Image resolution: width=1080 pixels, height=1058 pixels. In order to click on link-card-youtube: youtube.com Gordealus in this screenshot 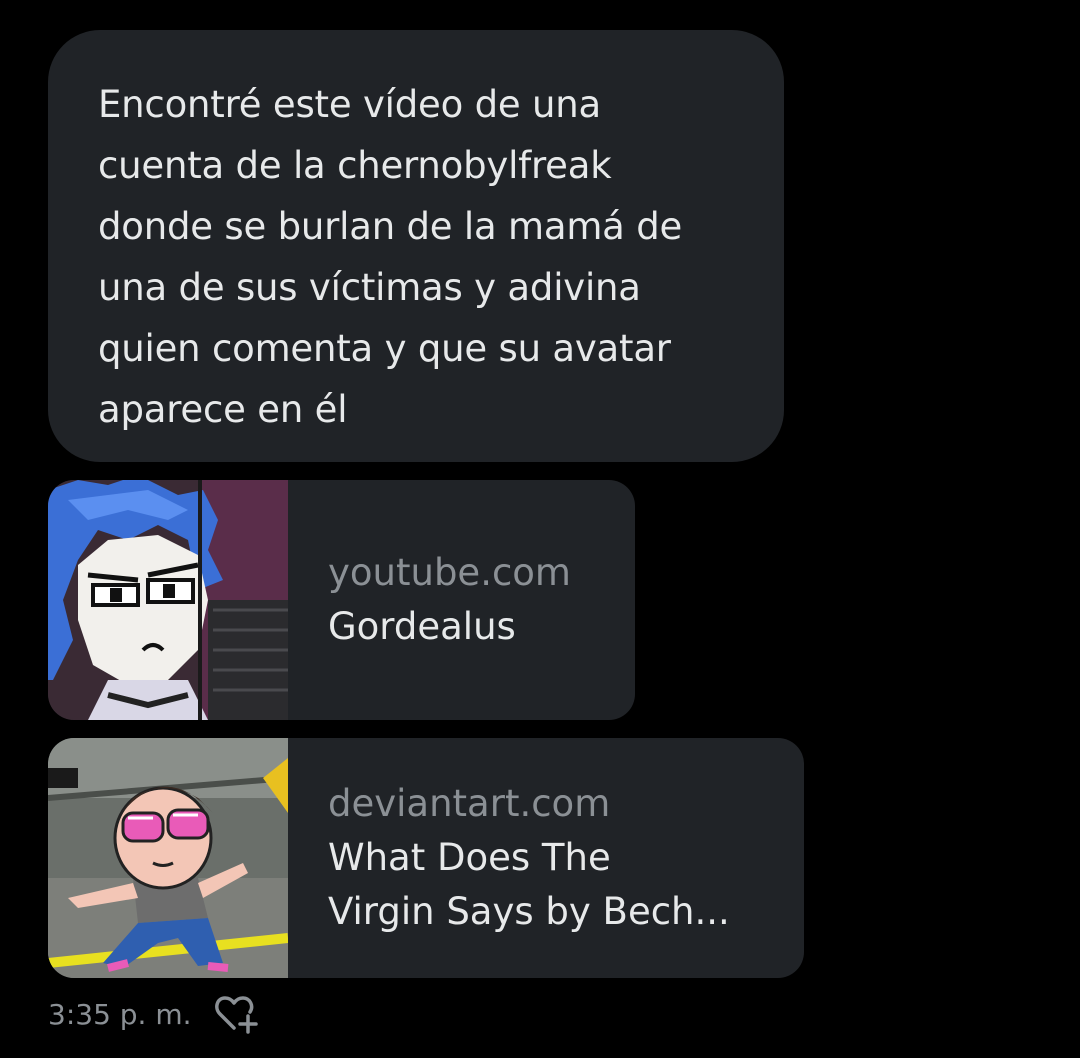, I will do `click(341, 600)`.